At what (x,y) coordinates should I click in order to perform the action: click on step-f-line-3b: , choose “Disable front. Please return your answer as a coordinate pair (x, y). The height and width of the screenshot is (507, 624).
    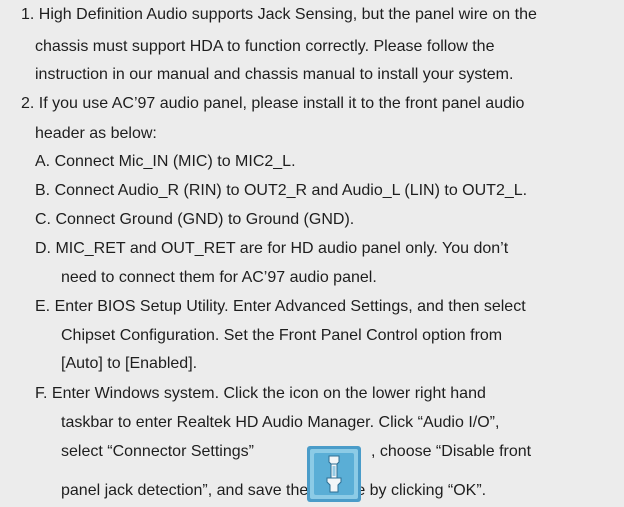
    Looking at the image, I should click on (451, 451).